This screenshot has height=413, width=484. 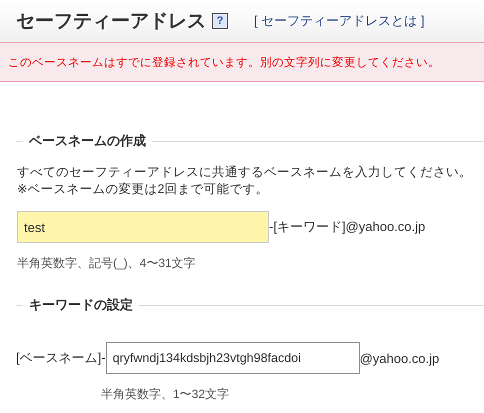 What do you see at coordinates (220, 21) in the screenshot?
I see `help-icon: ?` at bounding box center [220, 21].